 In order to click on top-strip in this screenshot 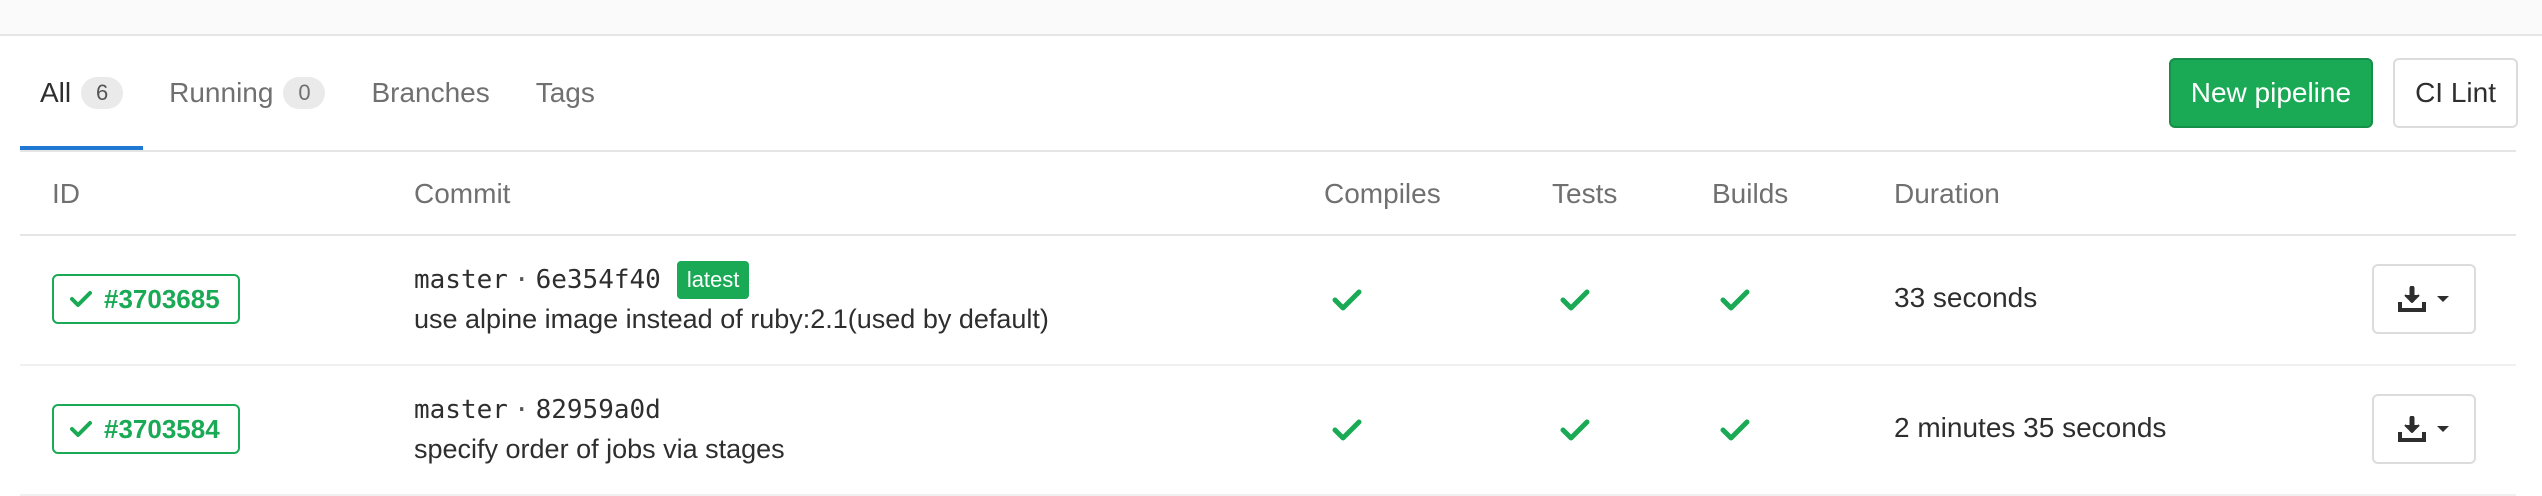, I will do `click(1271, 18)`.